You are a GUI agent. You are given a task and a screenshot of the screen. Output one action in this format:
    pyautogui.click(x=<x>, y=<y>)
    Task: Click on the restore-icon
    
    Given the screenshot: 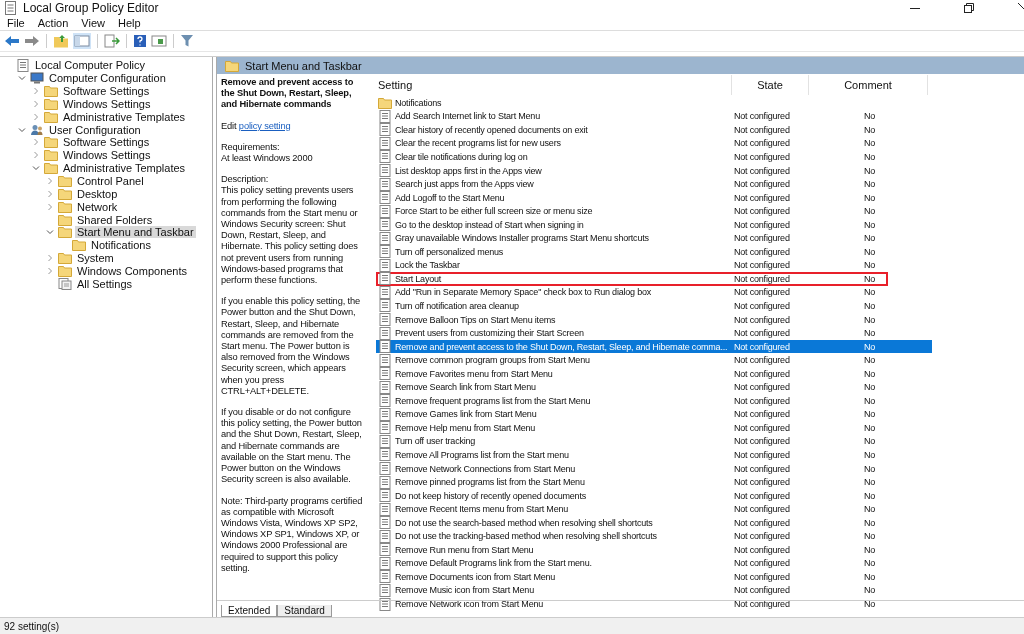 What is the action you would take?
    pyautogui.click(x=969, y=8)
    